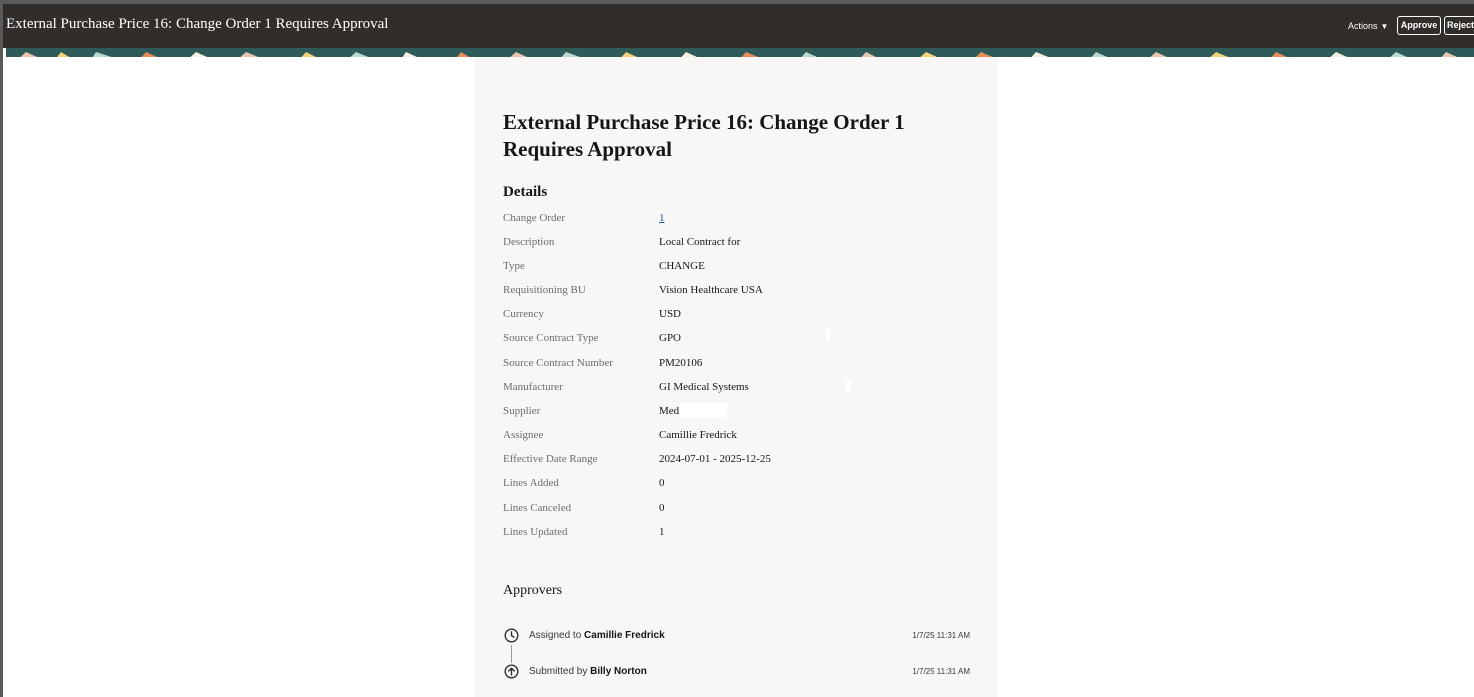 The width and height of the screenshot is (1474, 697). What do you see at coordinates (743, 487) in the screenshot?
I see `detail-row-lines-added: Lines Added 0` at bounding box center [743, 487].